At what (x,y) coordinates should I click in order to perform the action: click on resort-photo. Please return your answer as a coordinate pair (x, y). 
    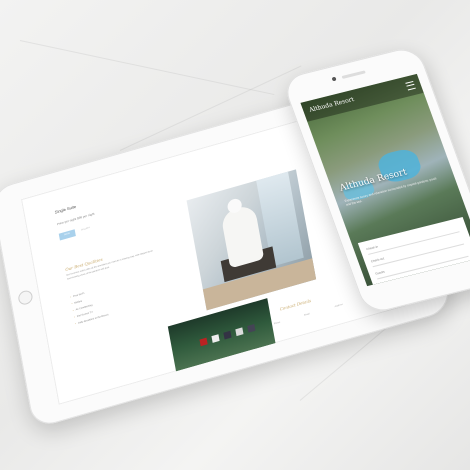
    Looking at the image, I should click on (221, 335).